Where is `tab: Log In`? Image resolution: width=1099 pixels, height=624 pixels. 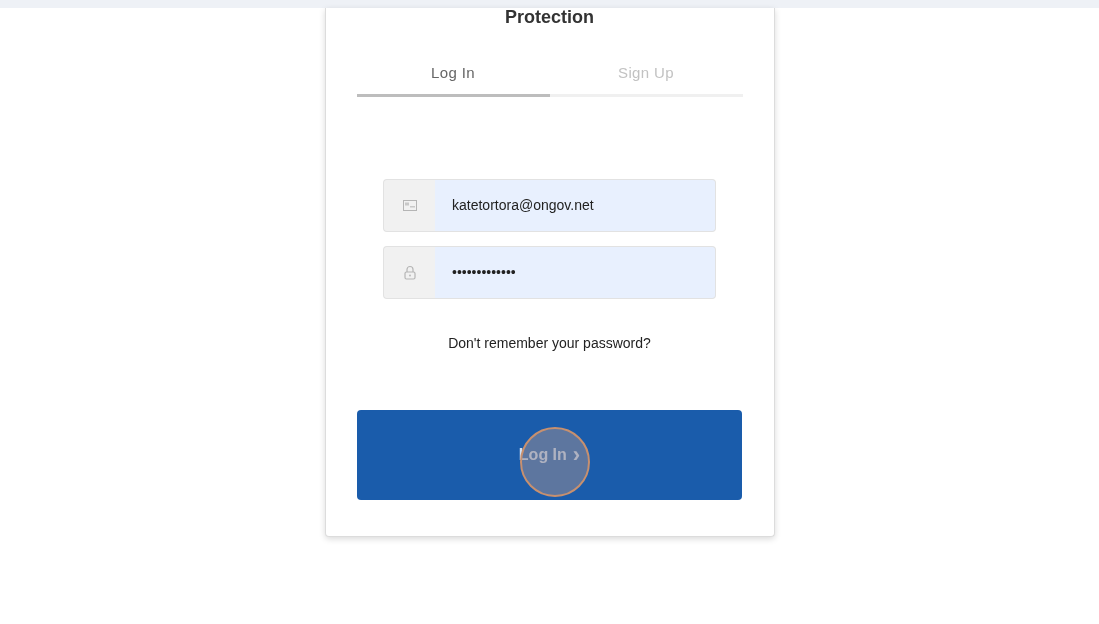
tab: Log In is located at coordinates (453, 75).